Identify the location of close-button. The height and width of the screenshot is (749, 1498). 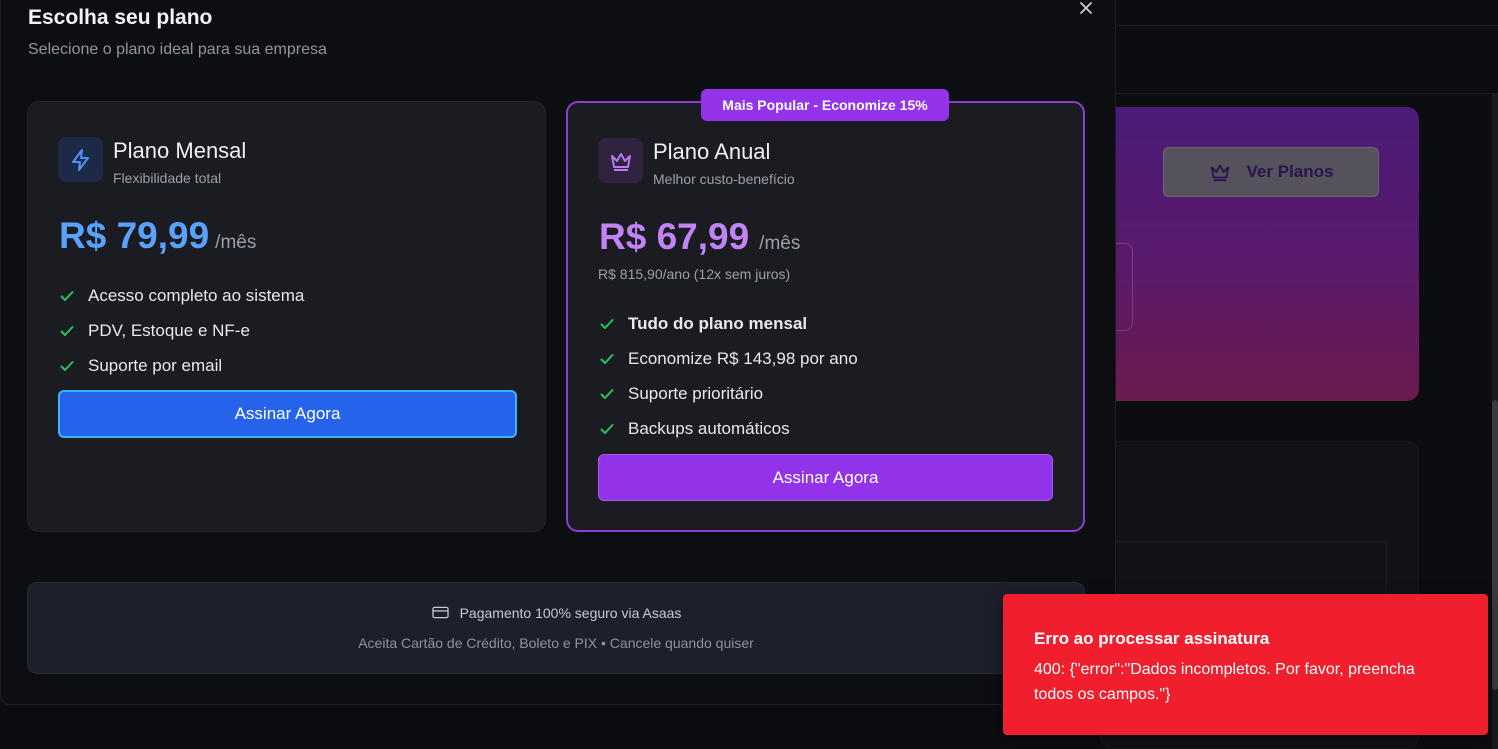
(1086, 9).